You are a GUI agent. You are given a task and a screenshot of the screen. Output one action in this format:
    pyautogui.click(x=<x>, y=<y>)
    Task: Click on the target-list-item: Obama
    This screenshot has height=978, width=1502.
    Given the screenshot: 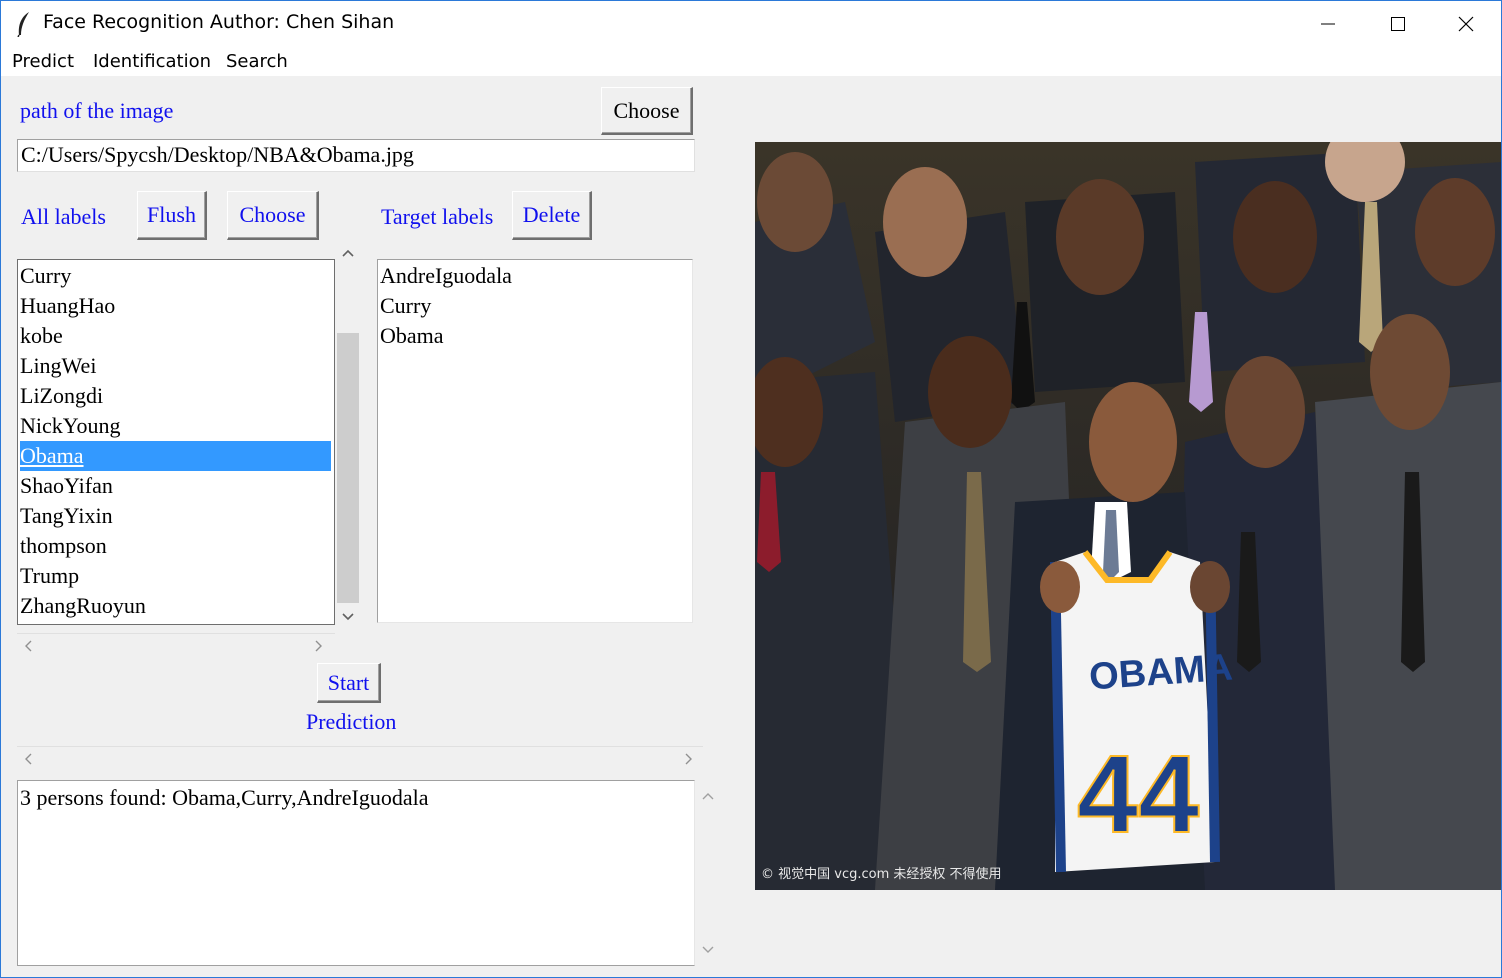 What is the action you would take?
    pyautogui.click(x=412, y=336)
    